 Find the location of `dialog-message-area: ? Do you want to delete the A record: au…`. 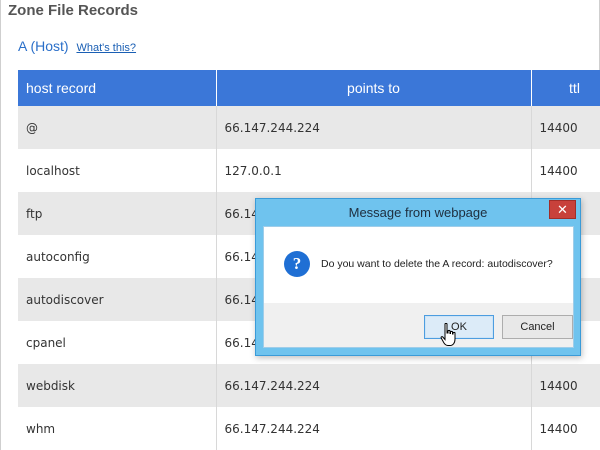

dialog-message-area: ? Do you want to delete the A record: au… is located at coordinates (418, 265).